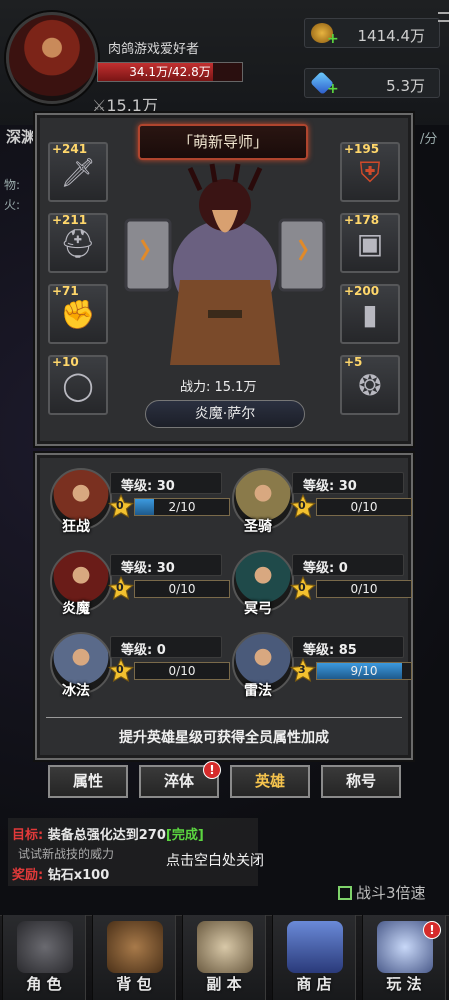 The width and height of the screenshot is (449, 1000). I want to click on gauntlet-icon: ✊, so click(78, 314).